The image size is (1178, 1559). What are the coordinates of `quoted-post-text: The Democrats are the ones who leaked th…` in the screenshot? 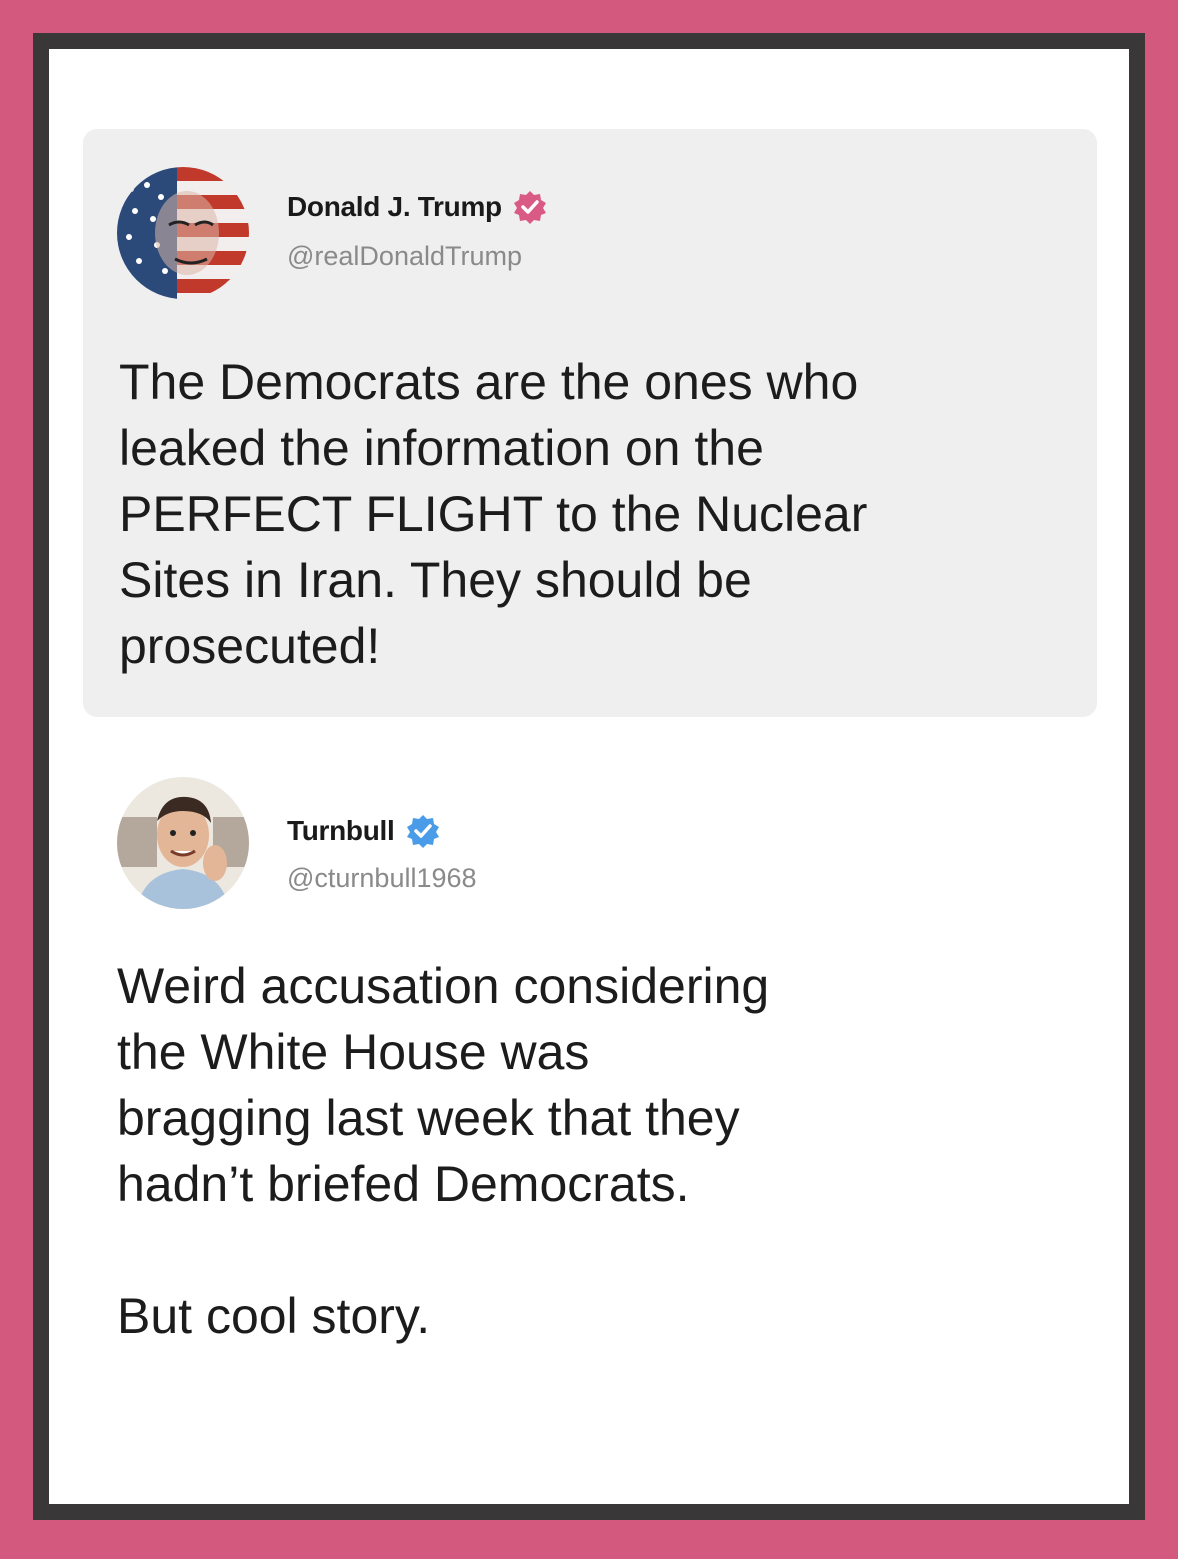 It's located at (493, 514).